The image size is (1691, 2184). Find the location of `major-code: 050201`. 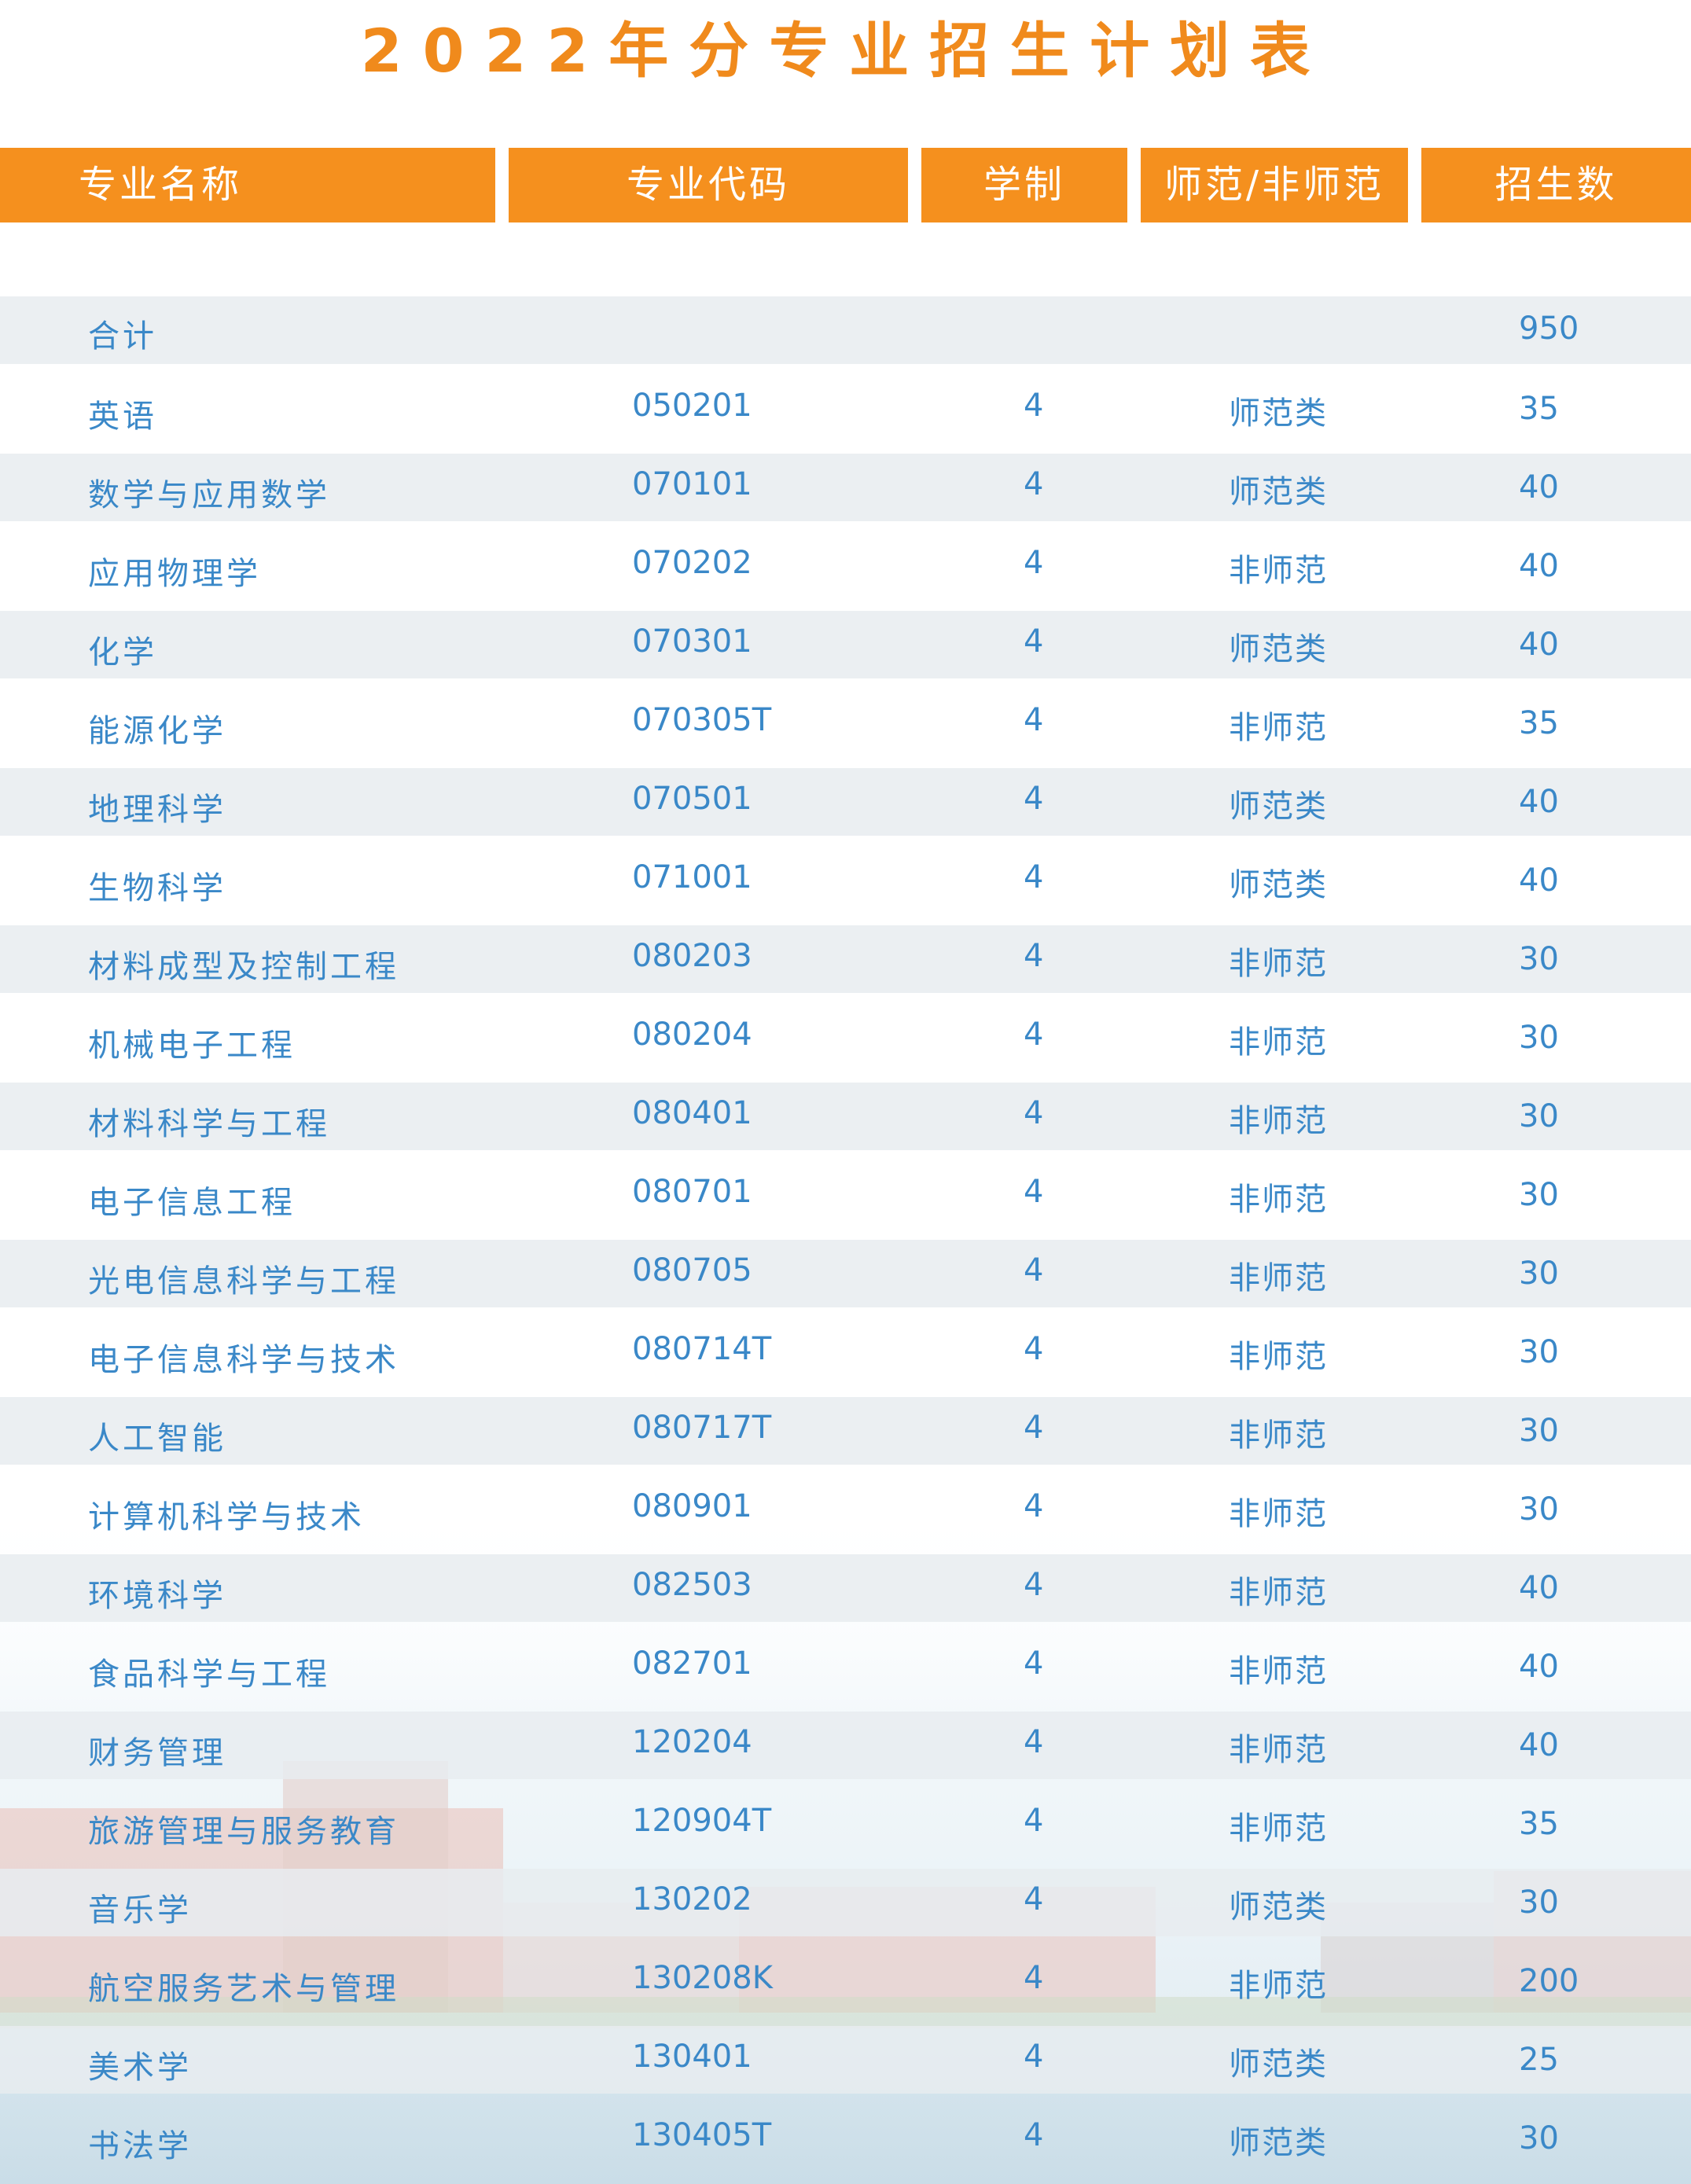

major-code: 050201 is located at coordinates (692, 406).